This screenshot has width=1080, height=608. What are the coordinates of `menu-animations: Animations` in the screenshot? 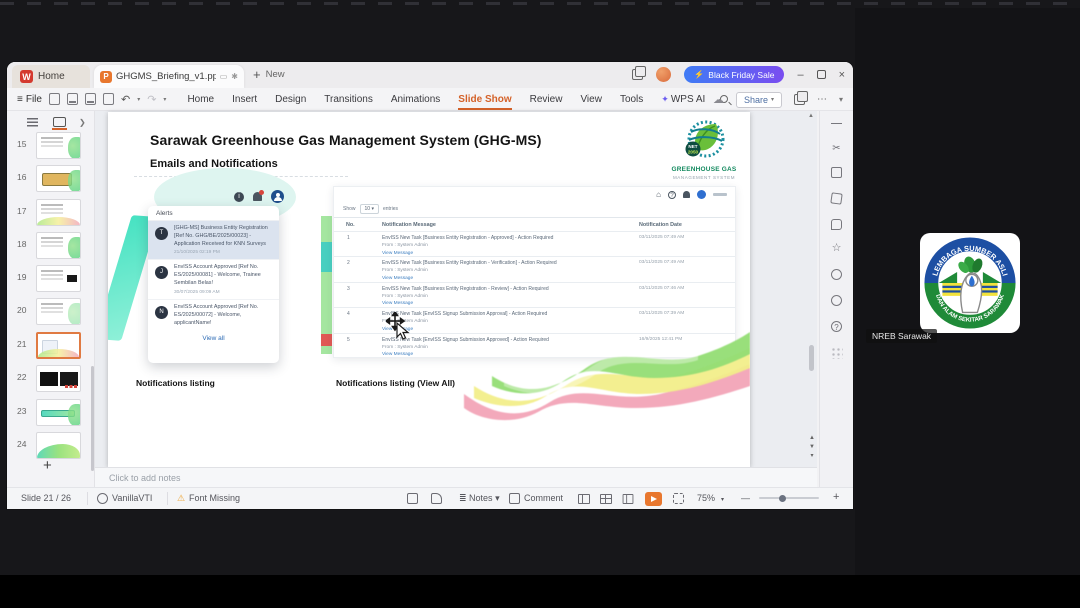 It's located at (415, 99).